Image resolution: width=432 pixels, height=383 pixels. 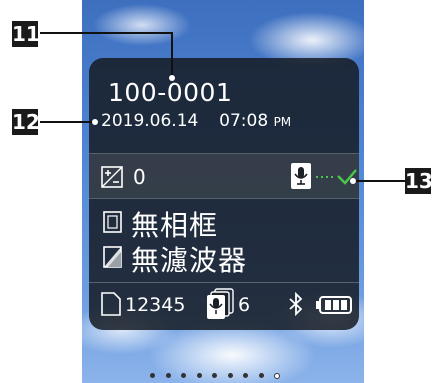 What do you see at coordinates (189, 260) in the screenshot?
I see `filter-setting: 無濾波器` at bounding box center [189, 260].